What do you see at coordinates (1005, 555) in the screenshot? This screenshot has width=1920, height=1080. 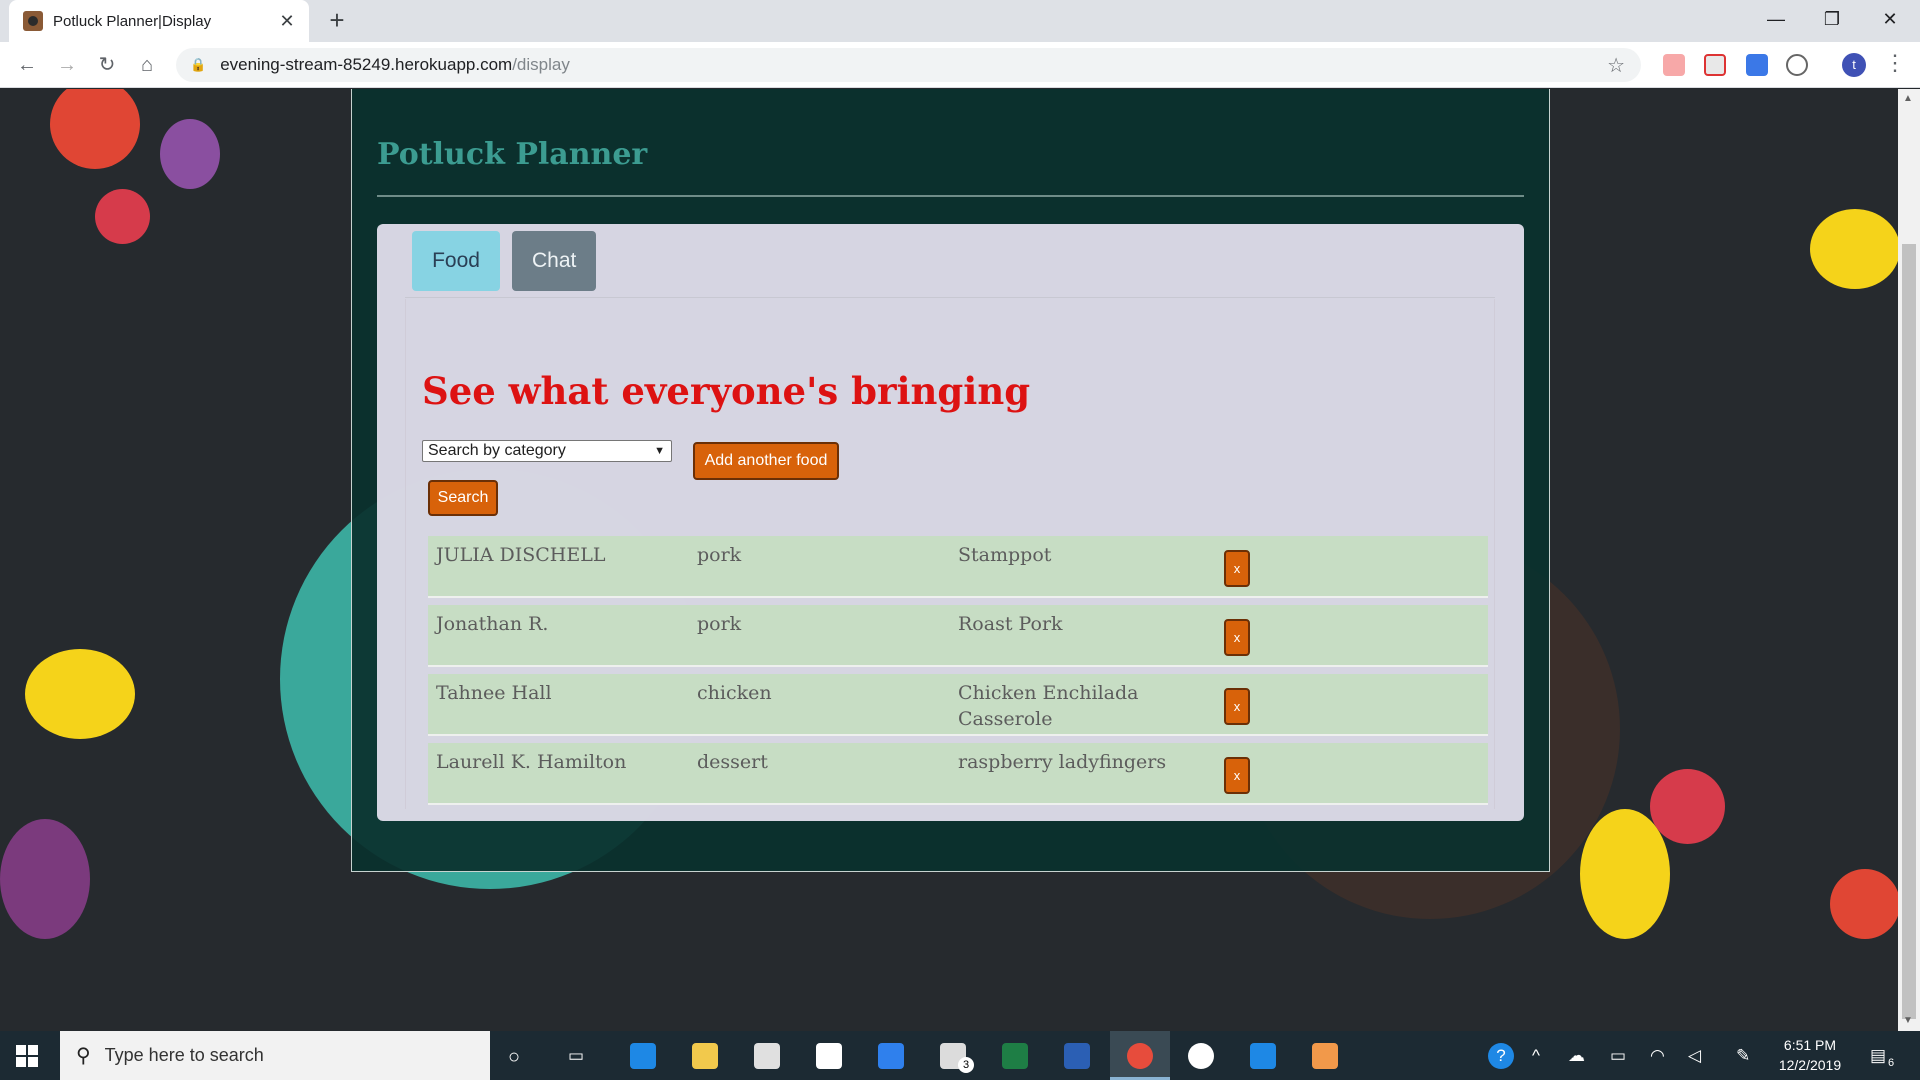 I see `food-dish: Stamppot` at bounding box center [1005, 555].